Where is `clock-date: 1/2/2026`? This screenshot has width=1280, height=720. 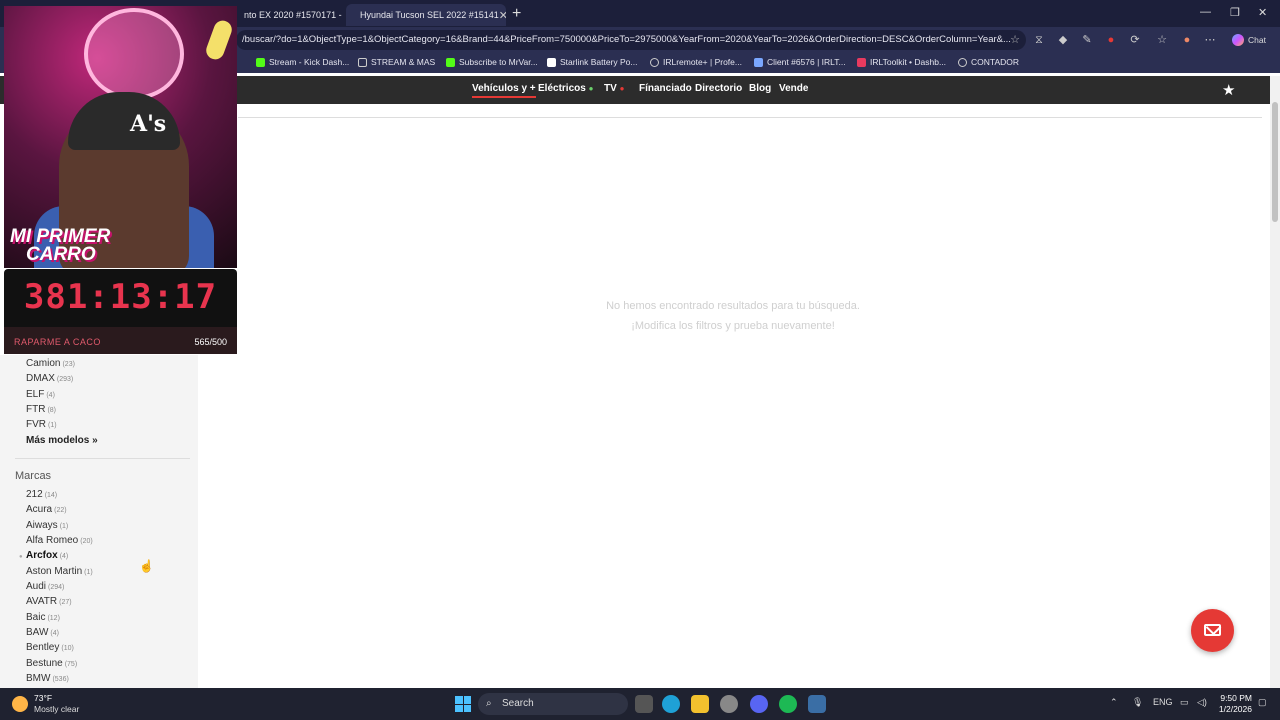 clock-date: 1/2/2026 is located at coordinates (1232, 709).